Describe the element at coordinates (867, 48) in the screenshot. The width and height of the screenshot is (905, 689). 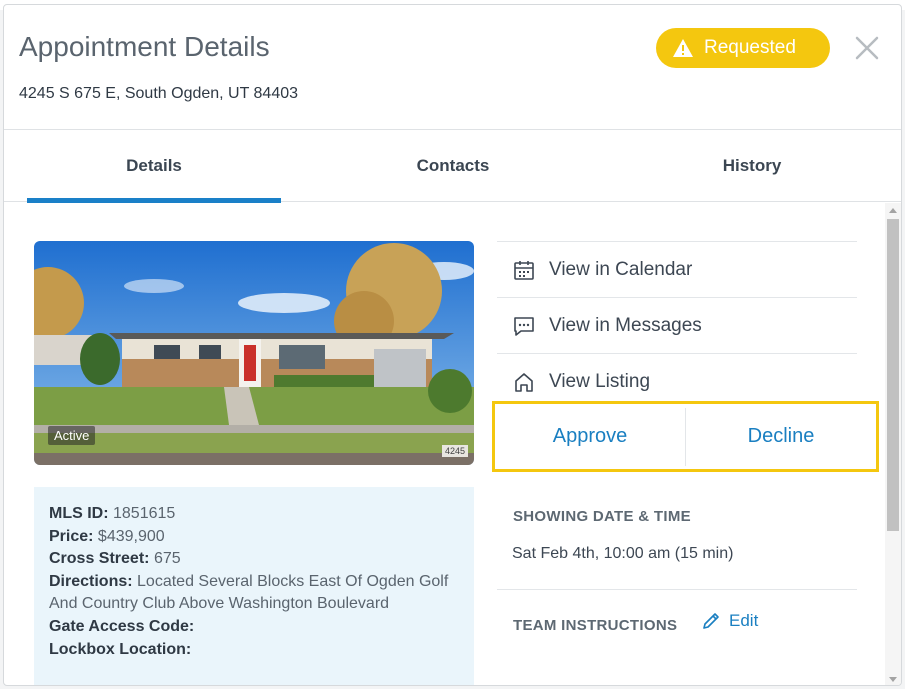
I see `close-icon` at that location.